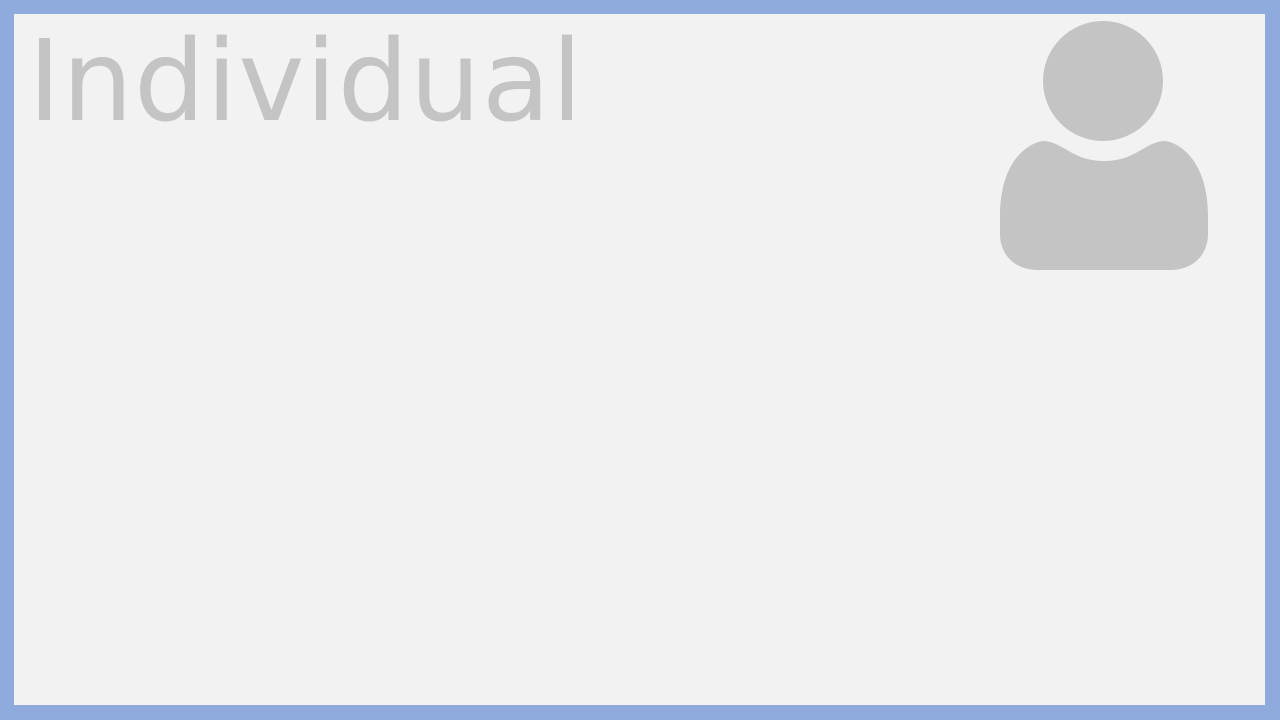  What do you see at coordinates (1105, 146) in the screenshot?
I see `user-avatar-icon` at bounding box center [1105, 146].